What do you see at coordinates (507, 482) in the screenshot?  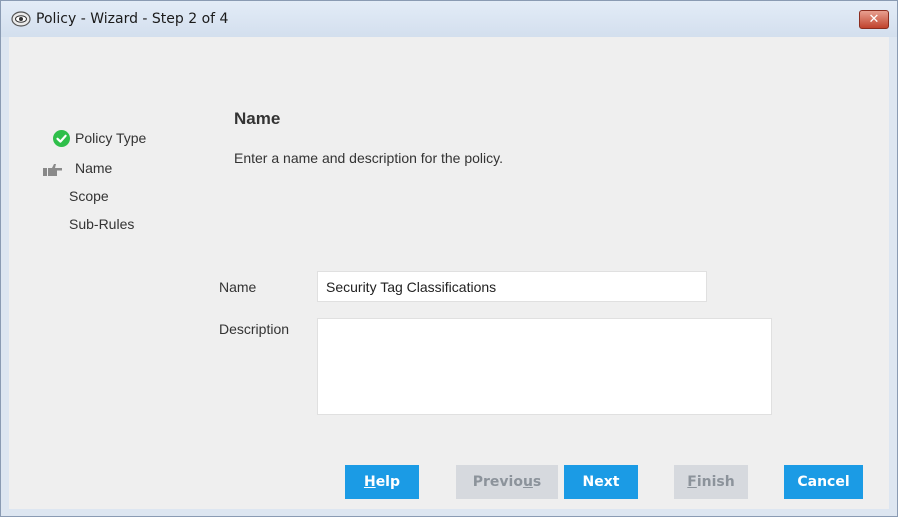 I see `previous-button: Previous` at bounding box center [507, 482].